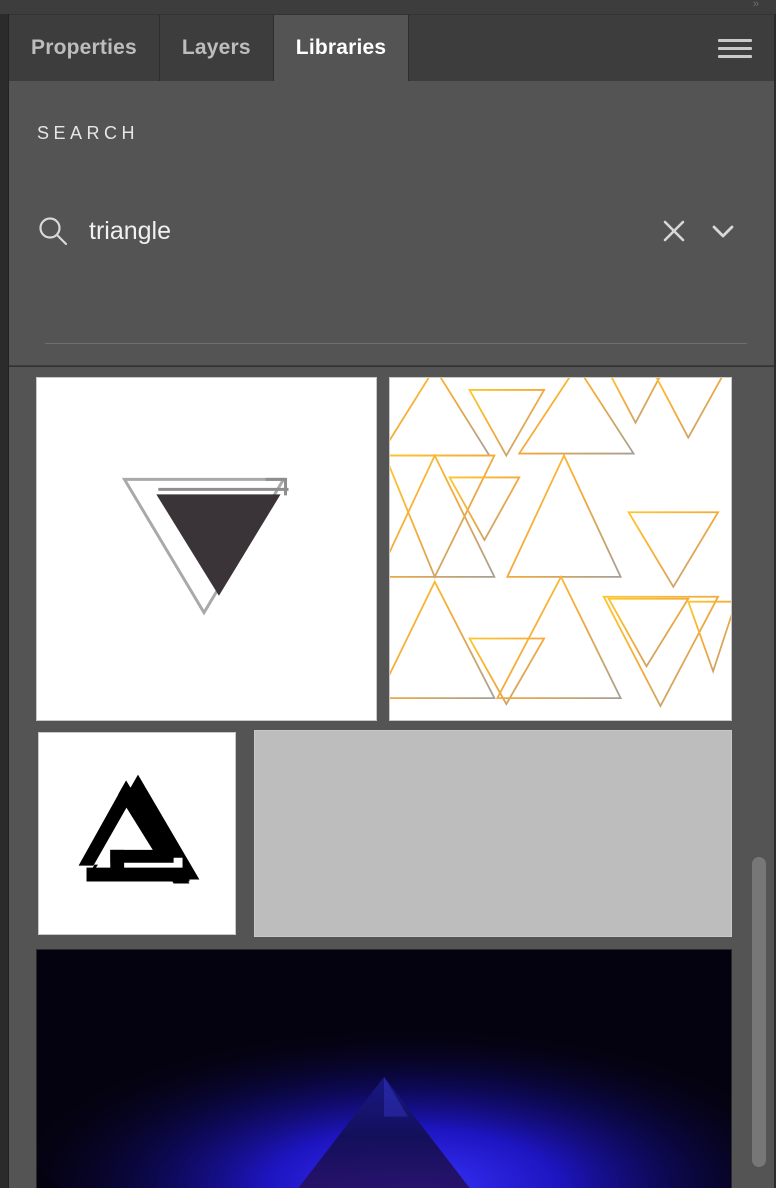 Image resolution: width=776 pixels, height=1188 pixels. Describe the element at coordinates (341, 48) in the screenshot. I see `tab-libraries: Libraries` at that location.